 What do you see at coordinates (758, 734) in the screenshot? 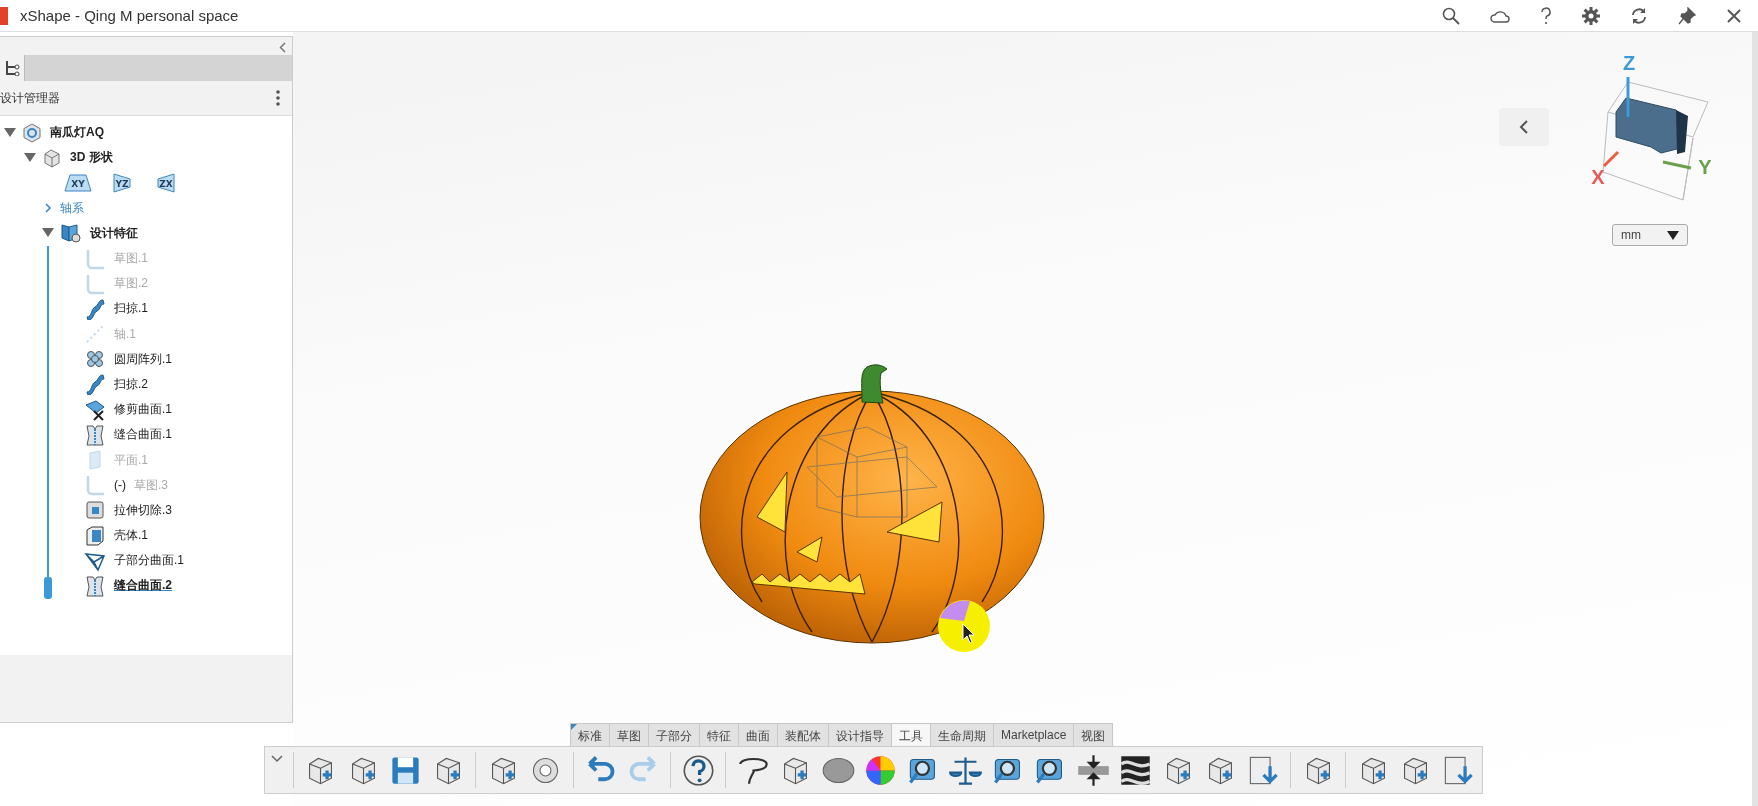
I see `ribbon-tab: 曲面` at bounding box center [758, 734].